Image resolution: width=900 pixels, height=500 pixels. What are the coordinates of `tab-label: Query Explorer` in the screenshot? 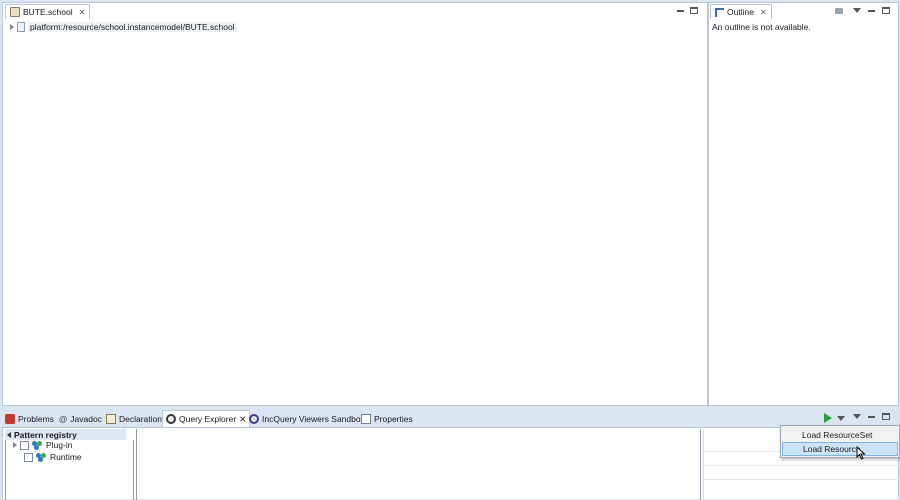 It's located at (208, 419).